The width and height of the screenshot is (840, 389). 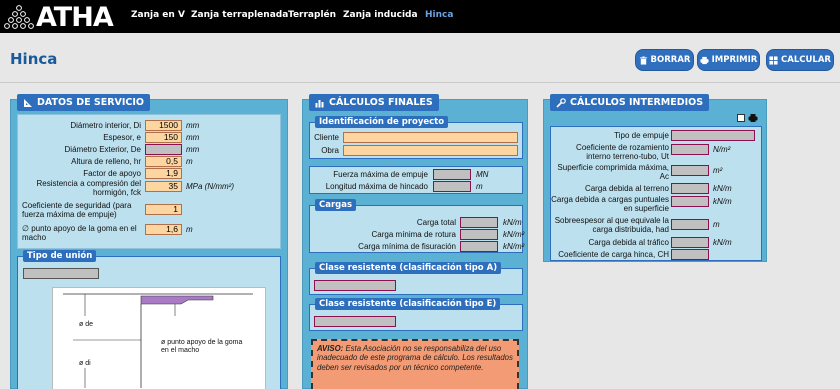 I want to click on coef-rozamiento-output, so click(x=690, y=149).